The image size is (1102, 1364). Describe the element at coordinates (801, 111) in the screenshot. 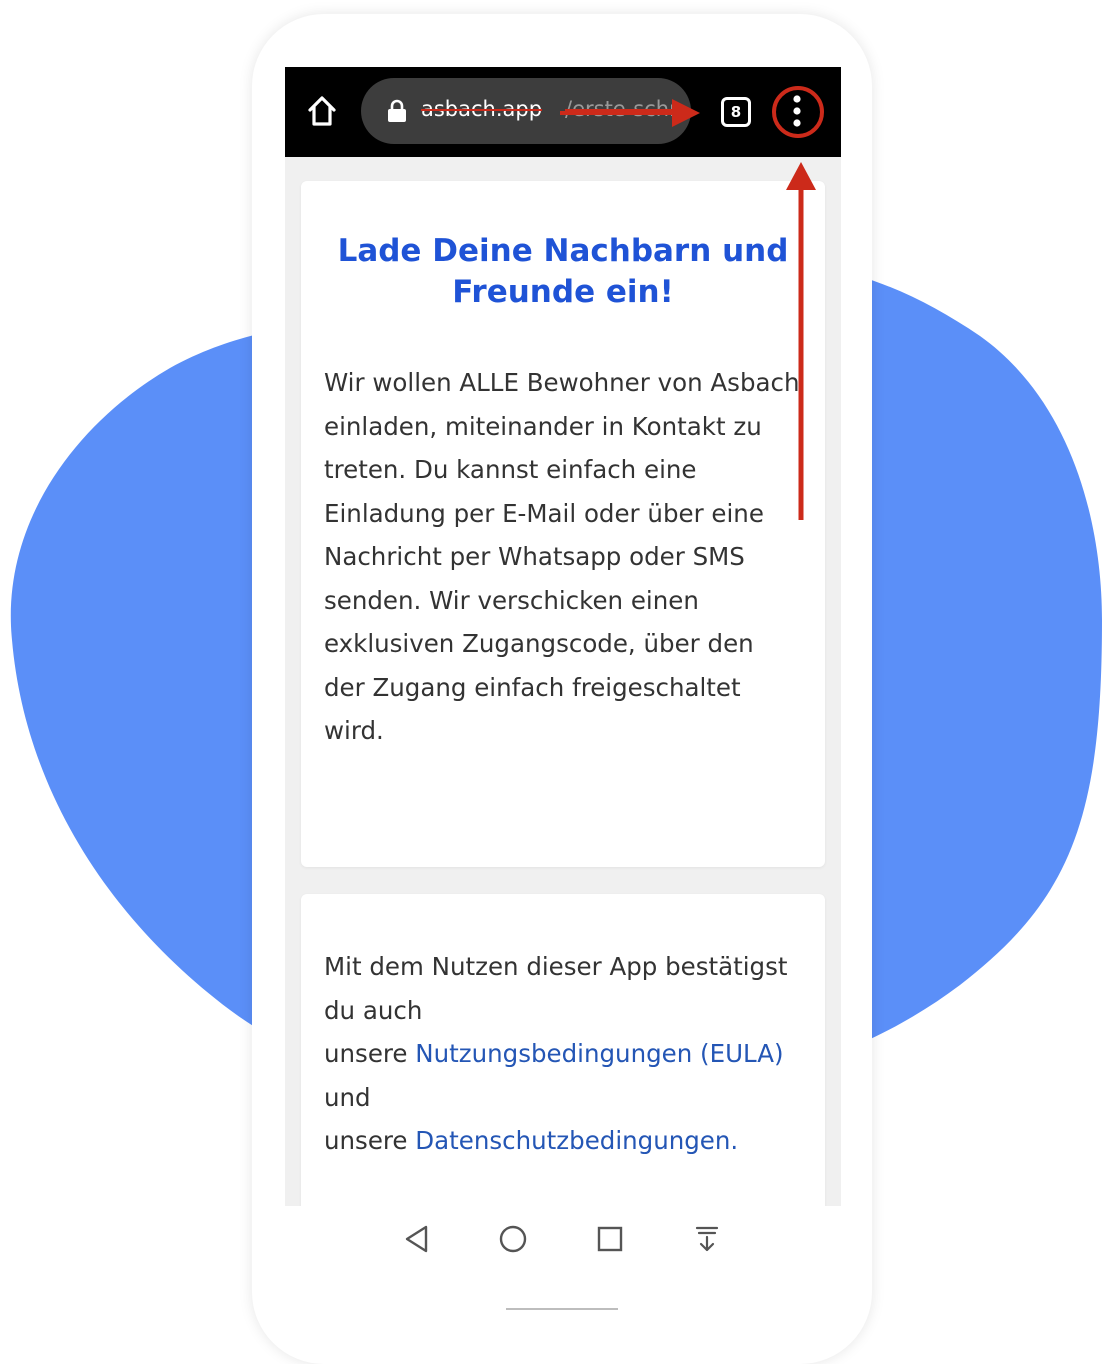

I see `vertical-dots-icon` at that location.